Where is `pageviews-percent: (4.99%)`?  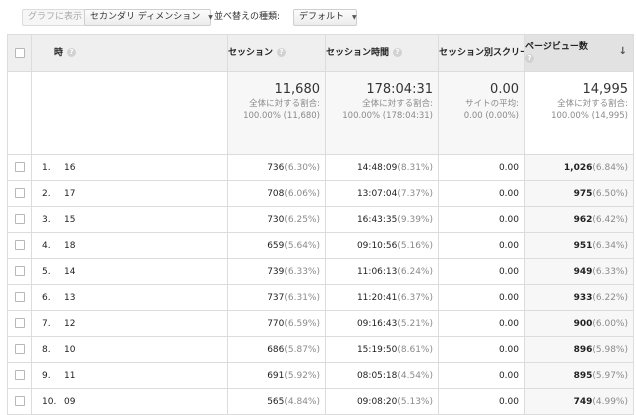 pageviews-percent: (4.99%) is located at coordinates (610, 401).